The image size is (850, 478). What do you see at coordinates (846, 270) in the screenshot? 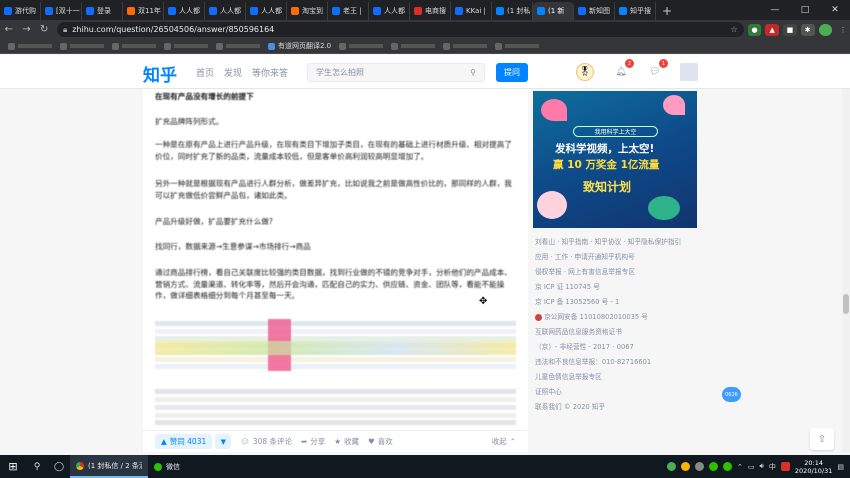
I see `page-scrollbar` at bounding box center [846, 270].